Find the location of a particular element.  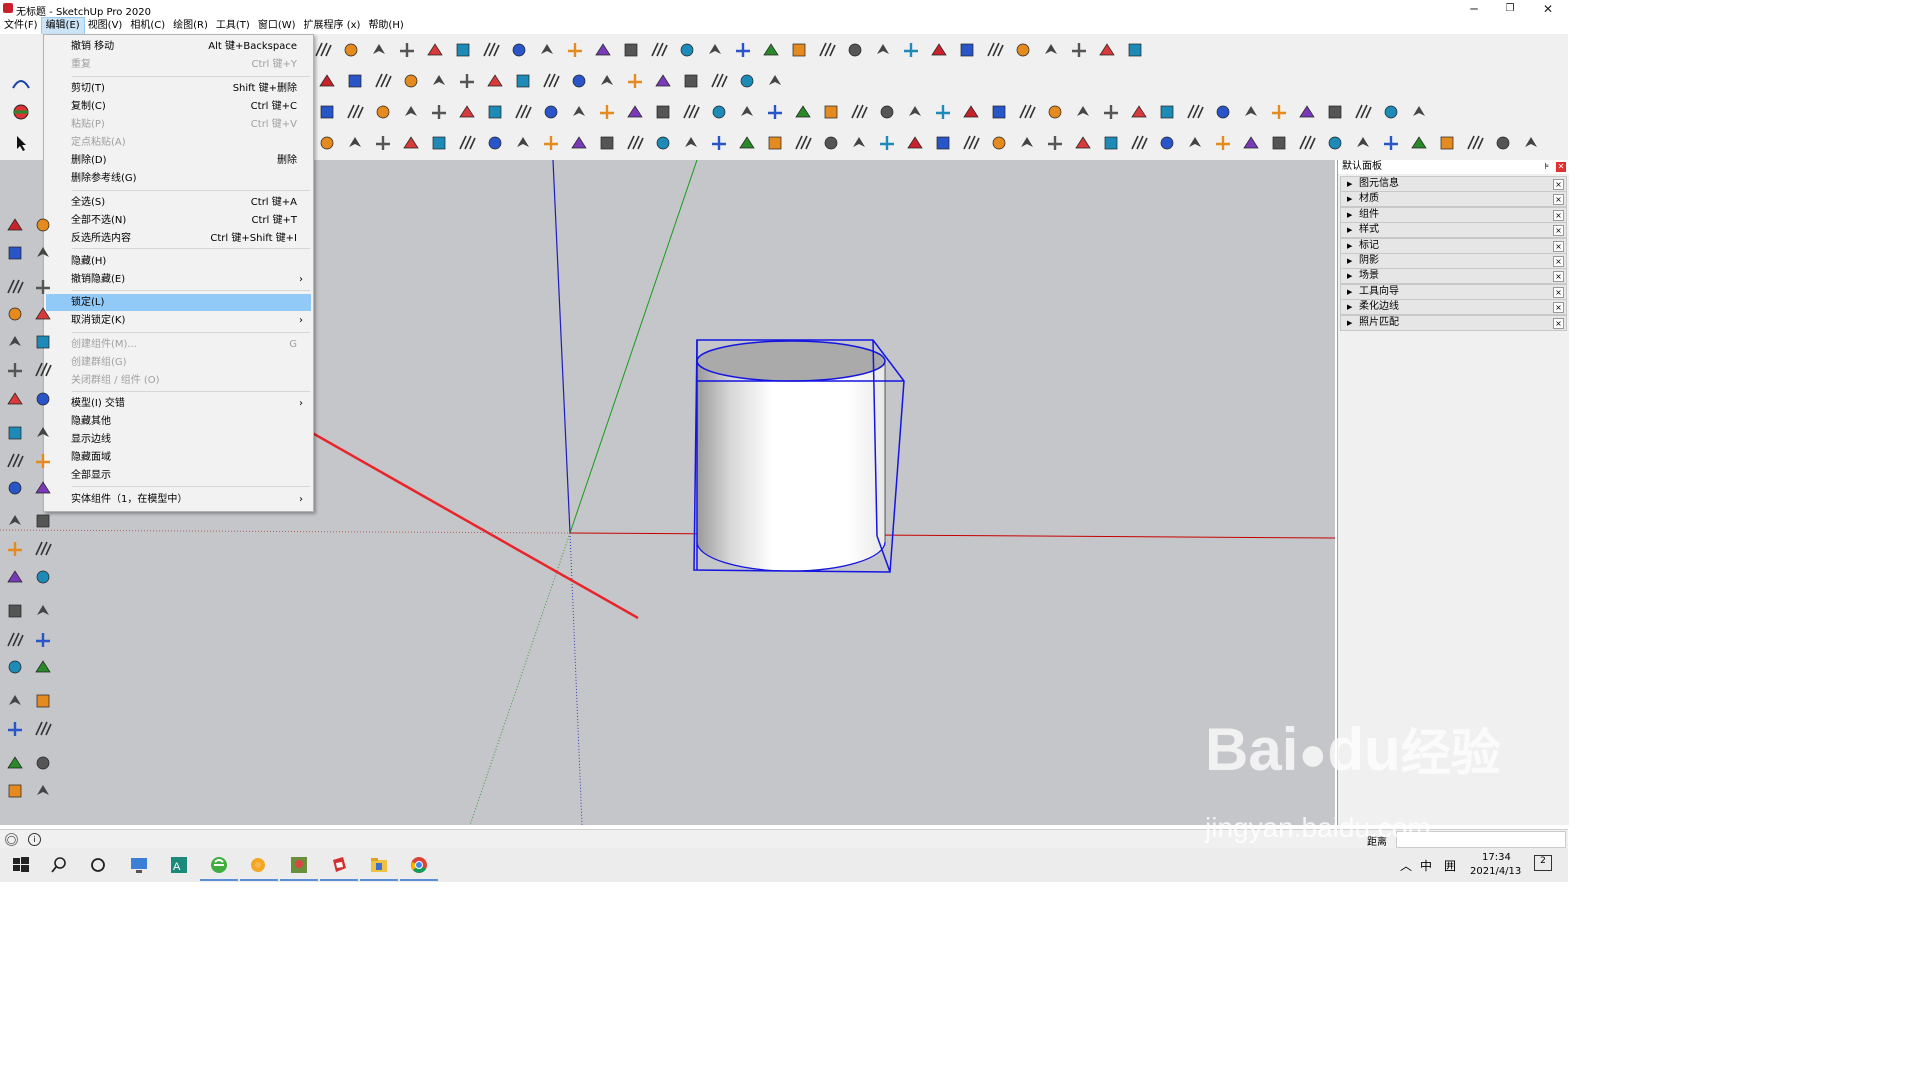

clock-time: 17:34 is located at coordinates (1496, 857).